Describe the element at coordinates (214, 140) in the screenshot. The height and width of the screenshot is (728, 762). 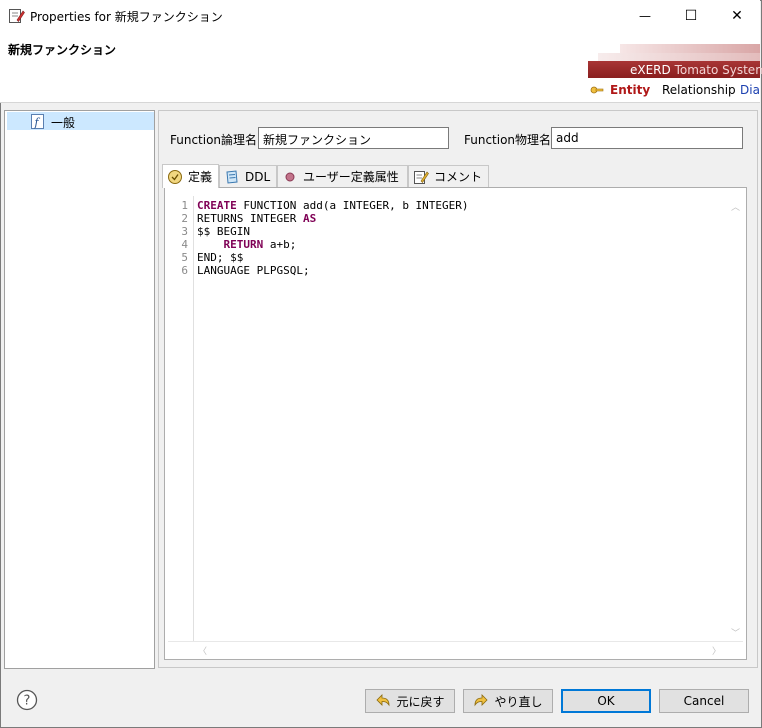
I see `logical-name-label: Function論理名` at that location.